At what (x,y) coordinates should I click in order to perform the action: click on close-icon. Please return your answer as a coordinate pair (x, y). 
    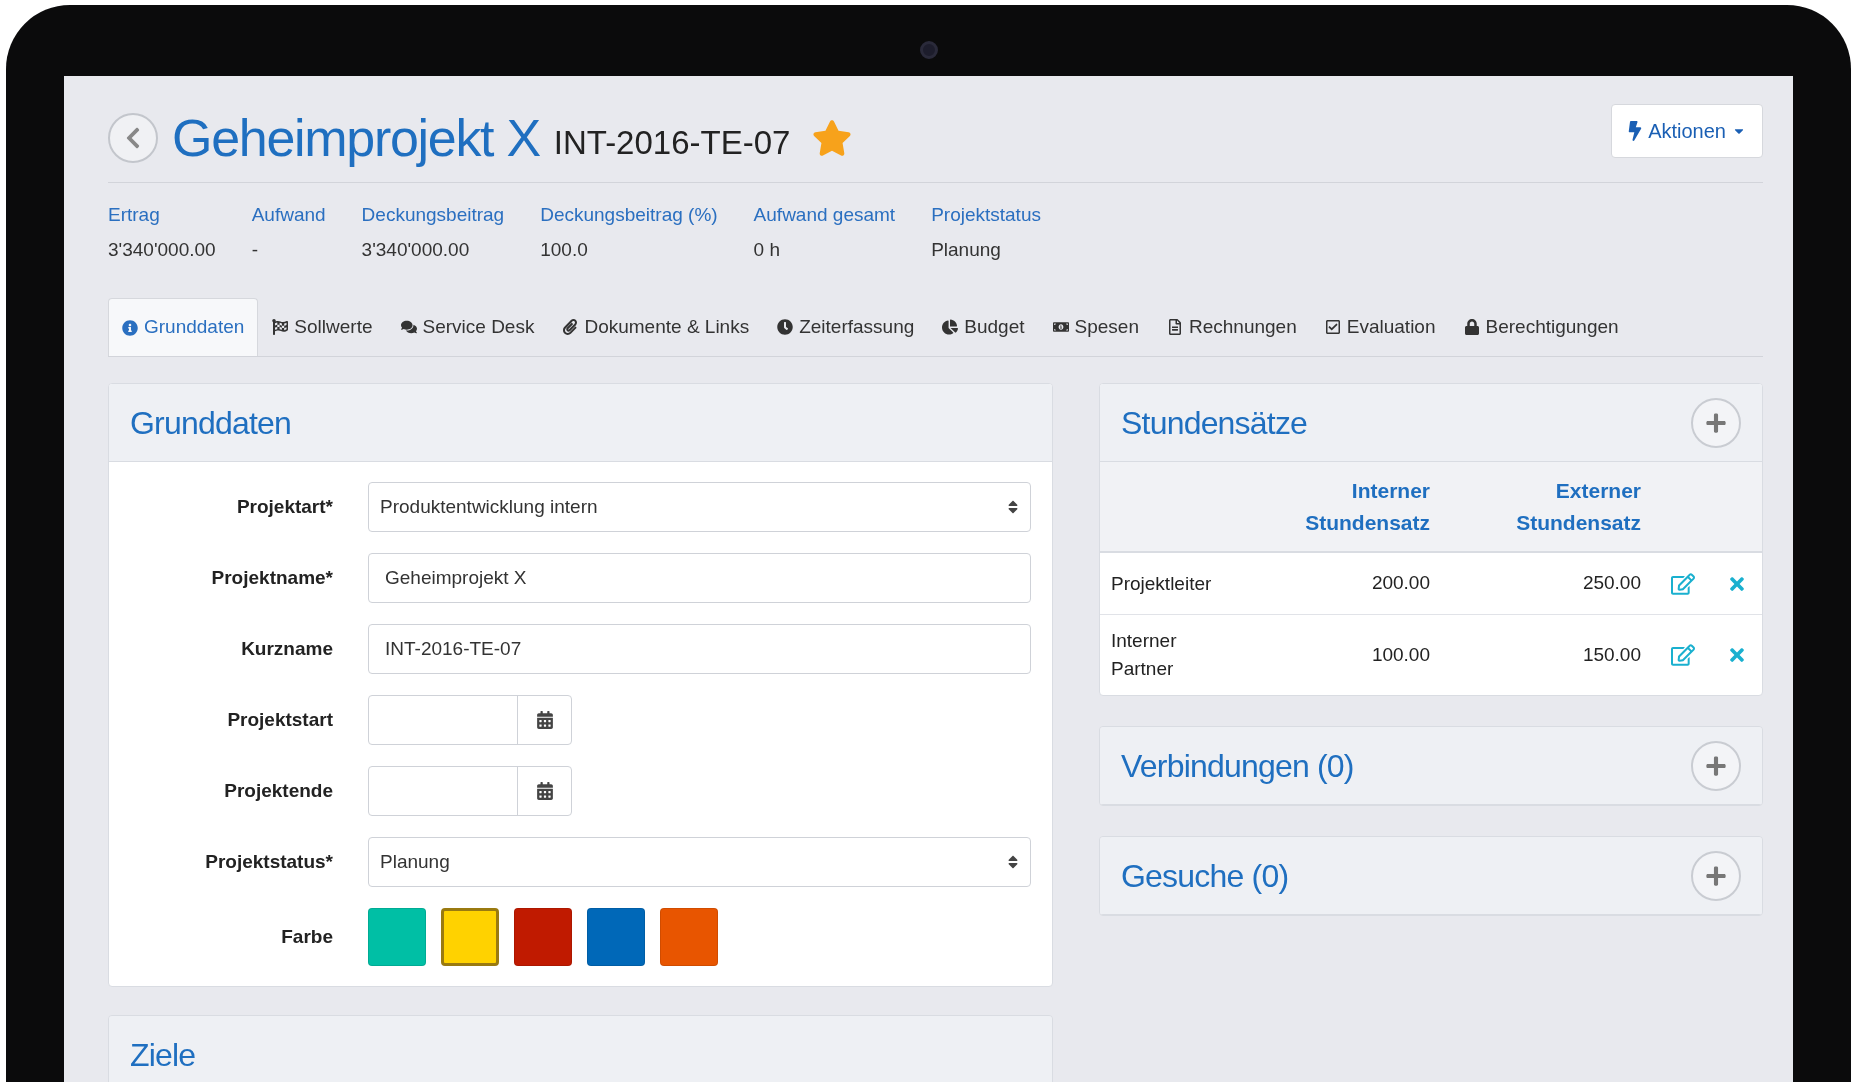
    Looking at the image, I should click on (1736, 655).